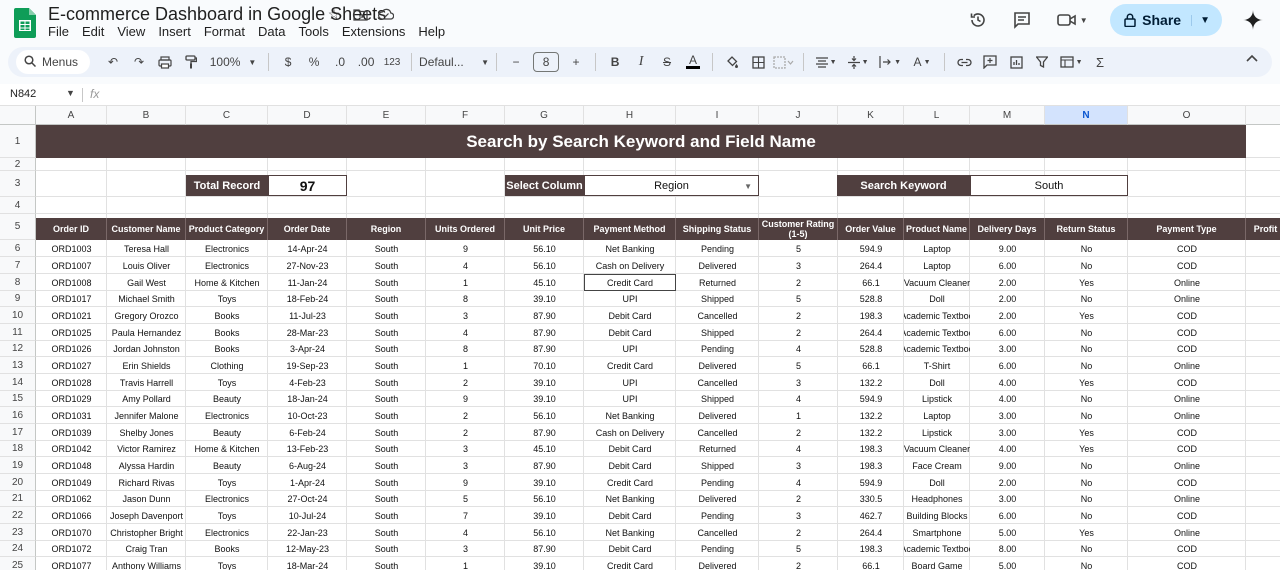 This screenshot has width=1280, height=570. Describe the element at coordinates (146, 229) in the screenshot. I see `table-header-cell: Customer Name` at that location.